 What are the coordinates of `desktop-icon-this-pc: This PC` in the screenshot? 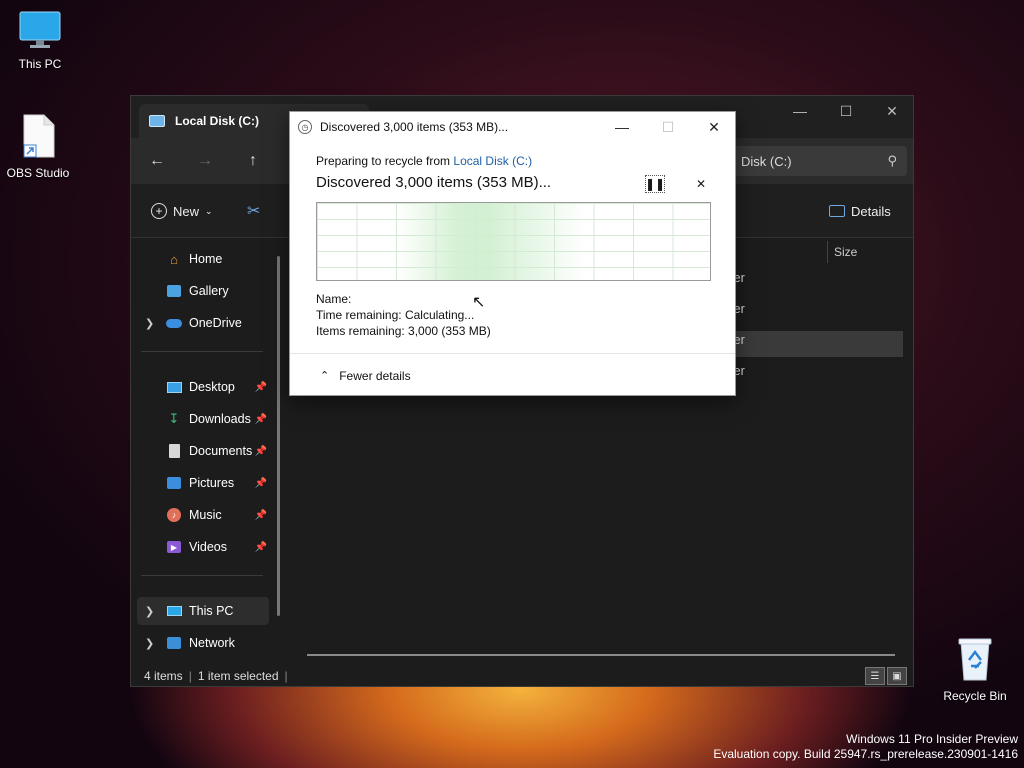 It's located at (40, 40).